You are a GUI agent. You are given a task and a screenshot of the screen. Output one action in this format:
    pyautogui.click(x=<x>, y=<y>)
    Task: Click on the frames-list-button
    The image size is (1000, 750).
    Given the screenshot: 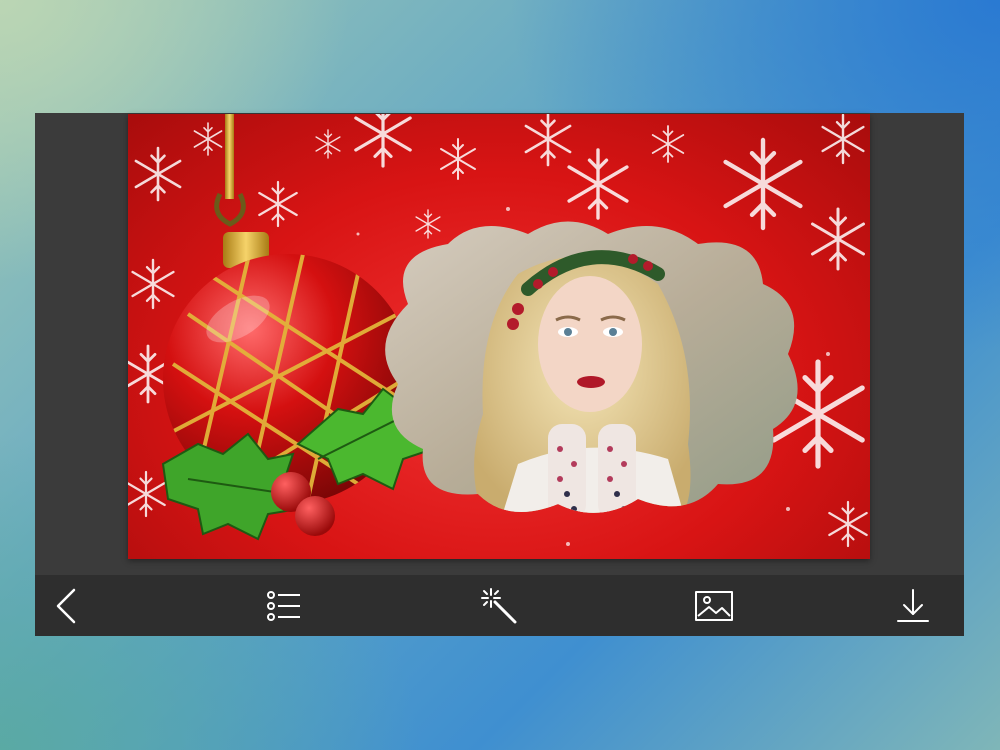 What is the action you would take?
    pyautogui.click(x=284, y=606)
    